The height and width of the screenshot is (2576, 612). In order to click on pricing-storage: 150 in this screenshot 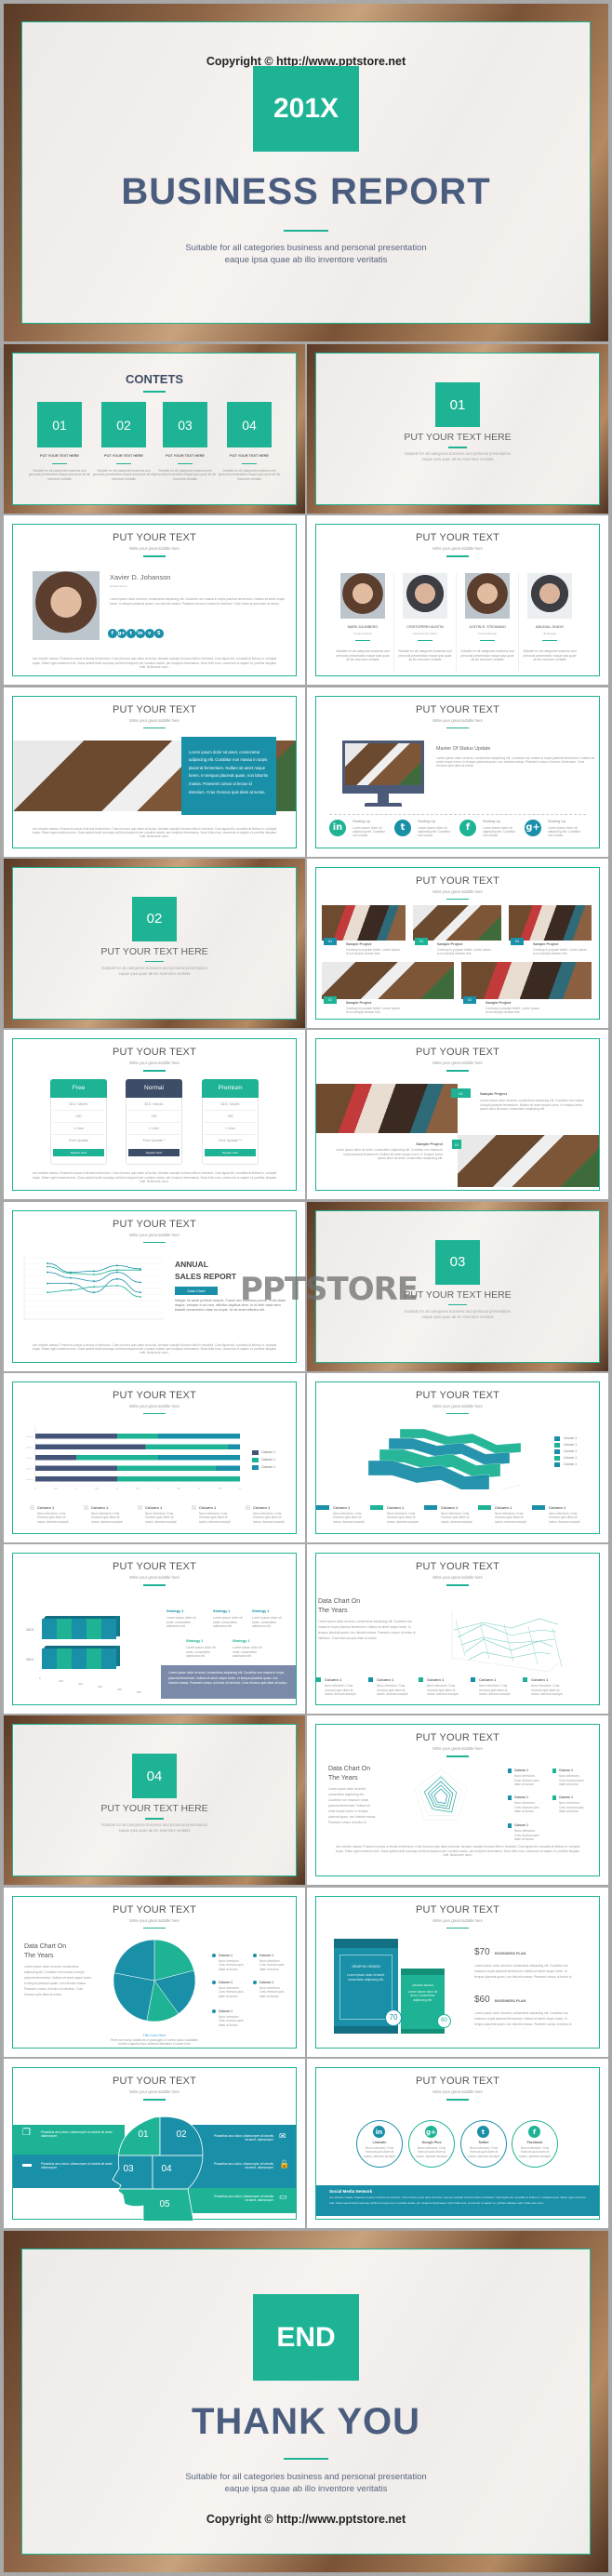, I will do `click(78, 1116)`.